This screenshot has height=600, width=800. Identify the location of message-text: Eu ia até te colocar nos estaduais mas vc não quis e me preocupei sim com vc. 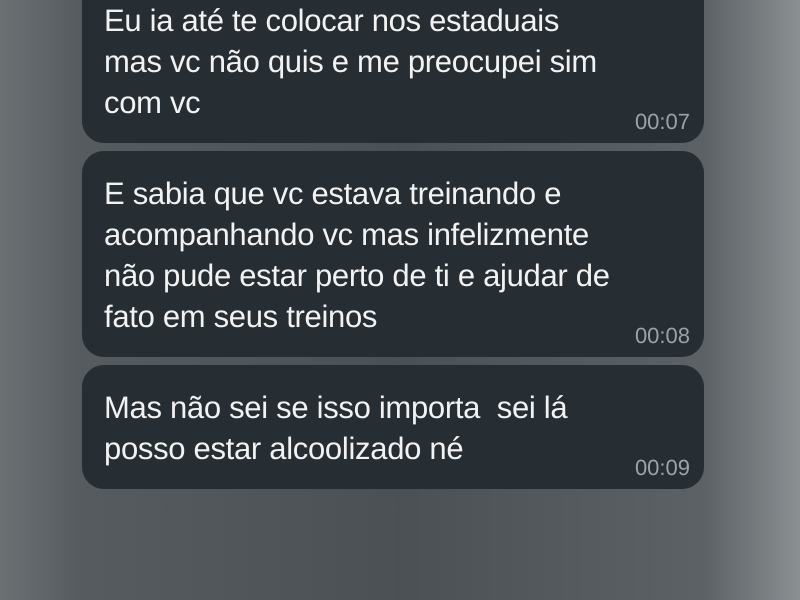
(350, 62).